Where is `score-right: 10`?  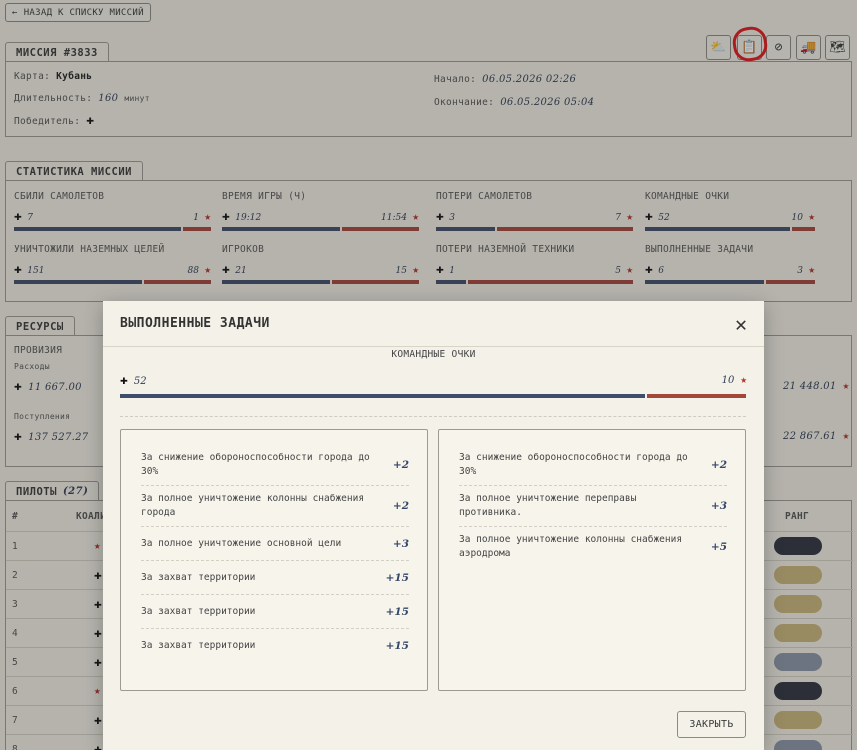
score-right: 10 is located at coordinates (728, 380).